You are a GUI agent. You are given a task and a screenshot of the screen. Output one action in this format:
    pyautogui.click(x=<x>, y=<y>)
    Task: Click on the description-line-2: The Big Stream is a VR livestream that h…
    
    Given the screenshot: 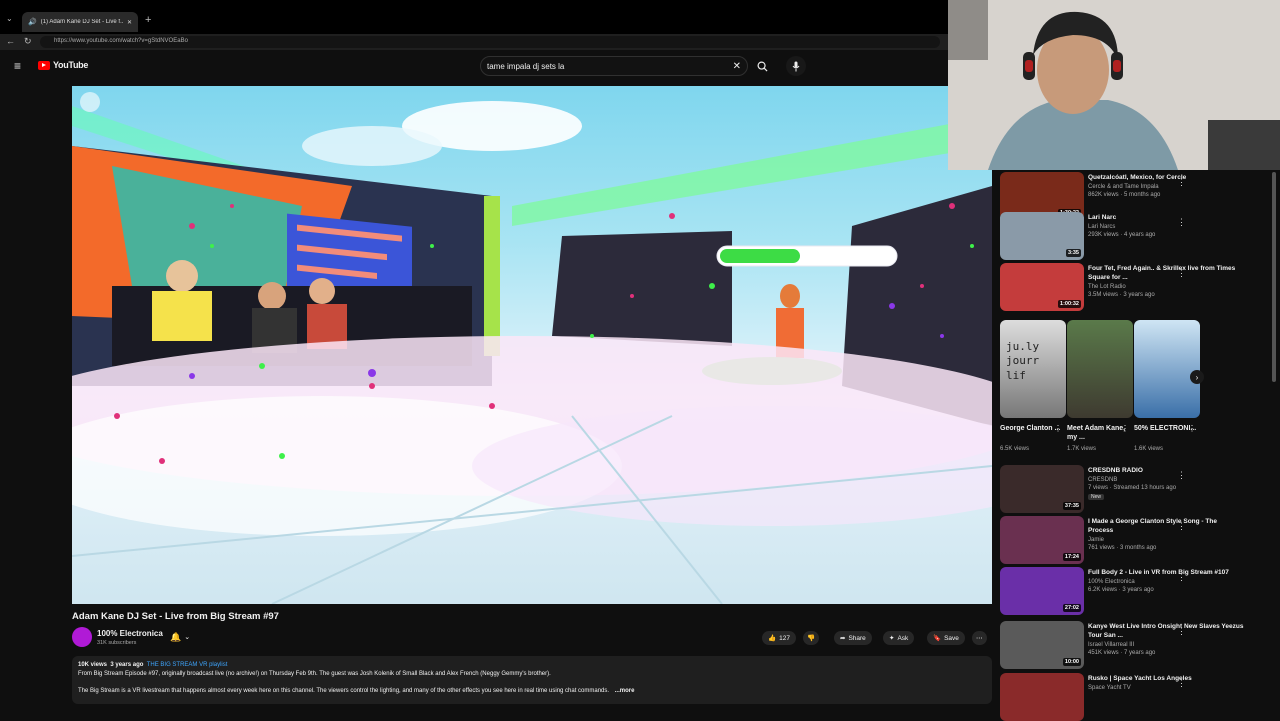 What is the action you would take?
    pyautogui.click(x=532, y=691)
    